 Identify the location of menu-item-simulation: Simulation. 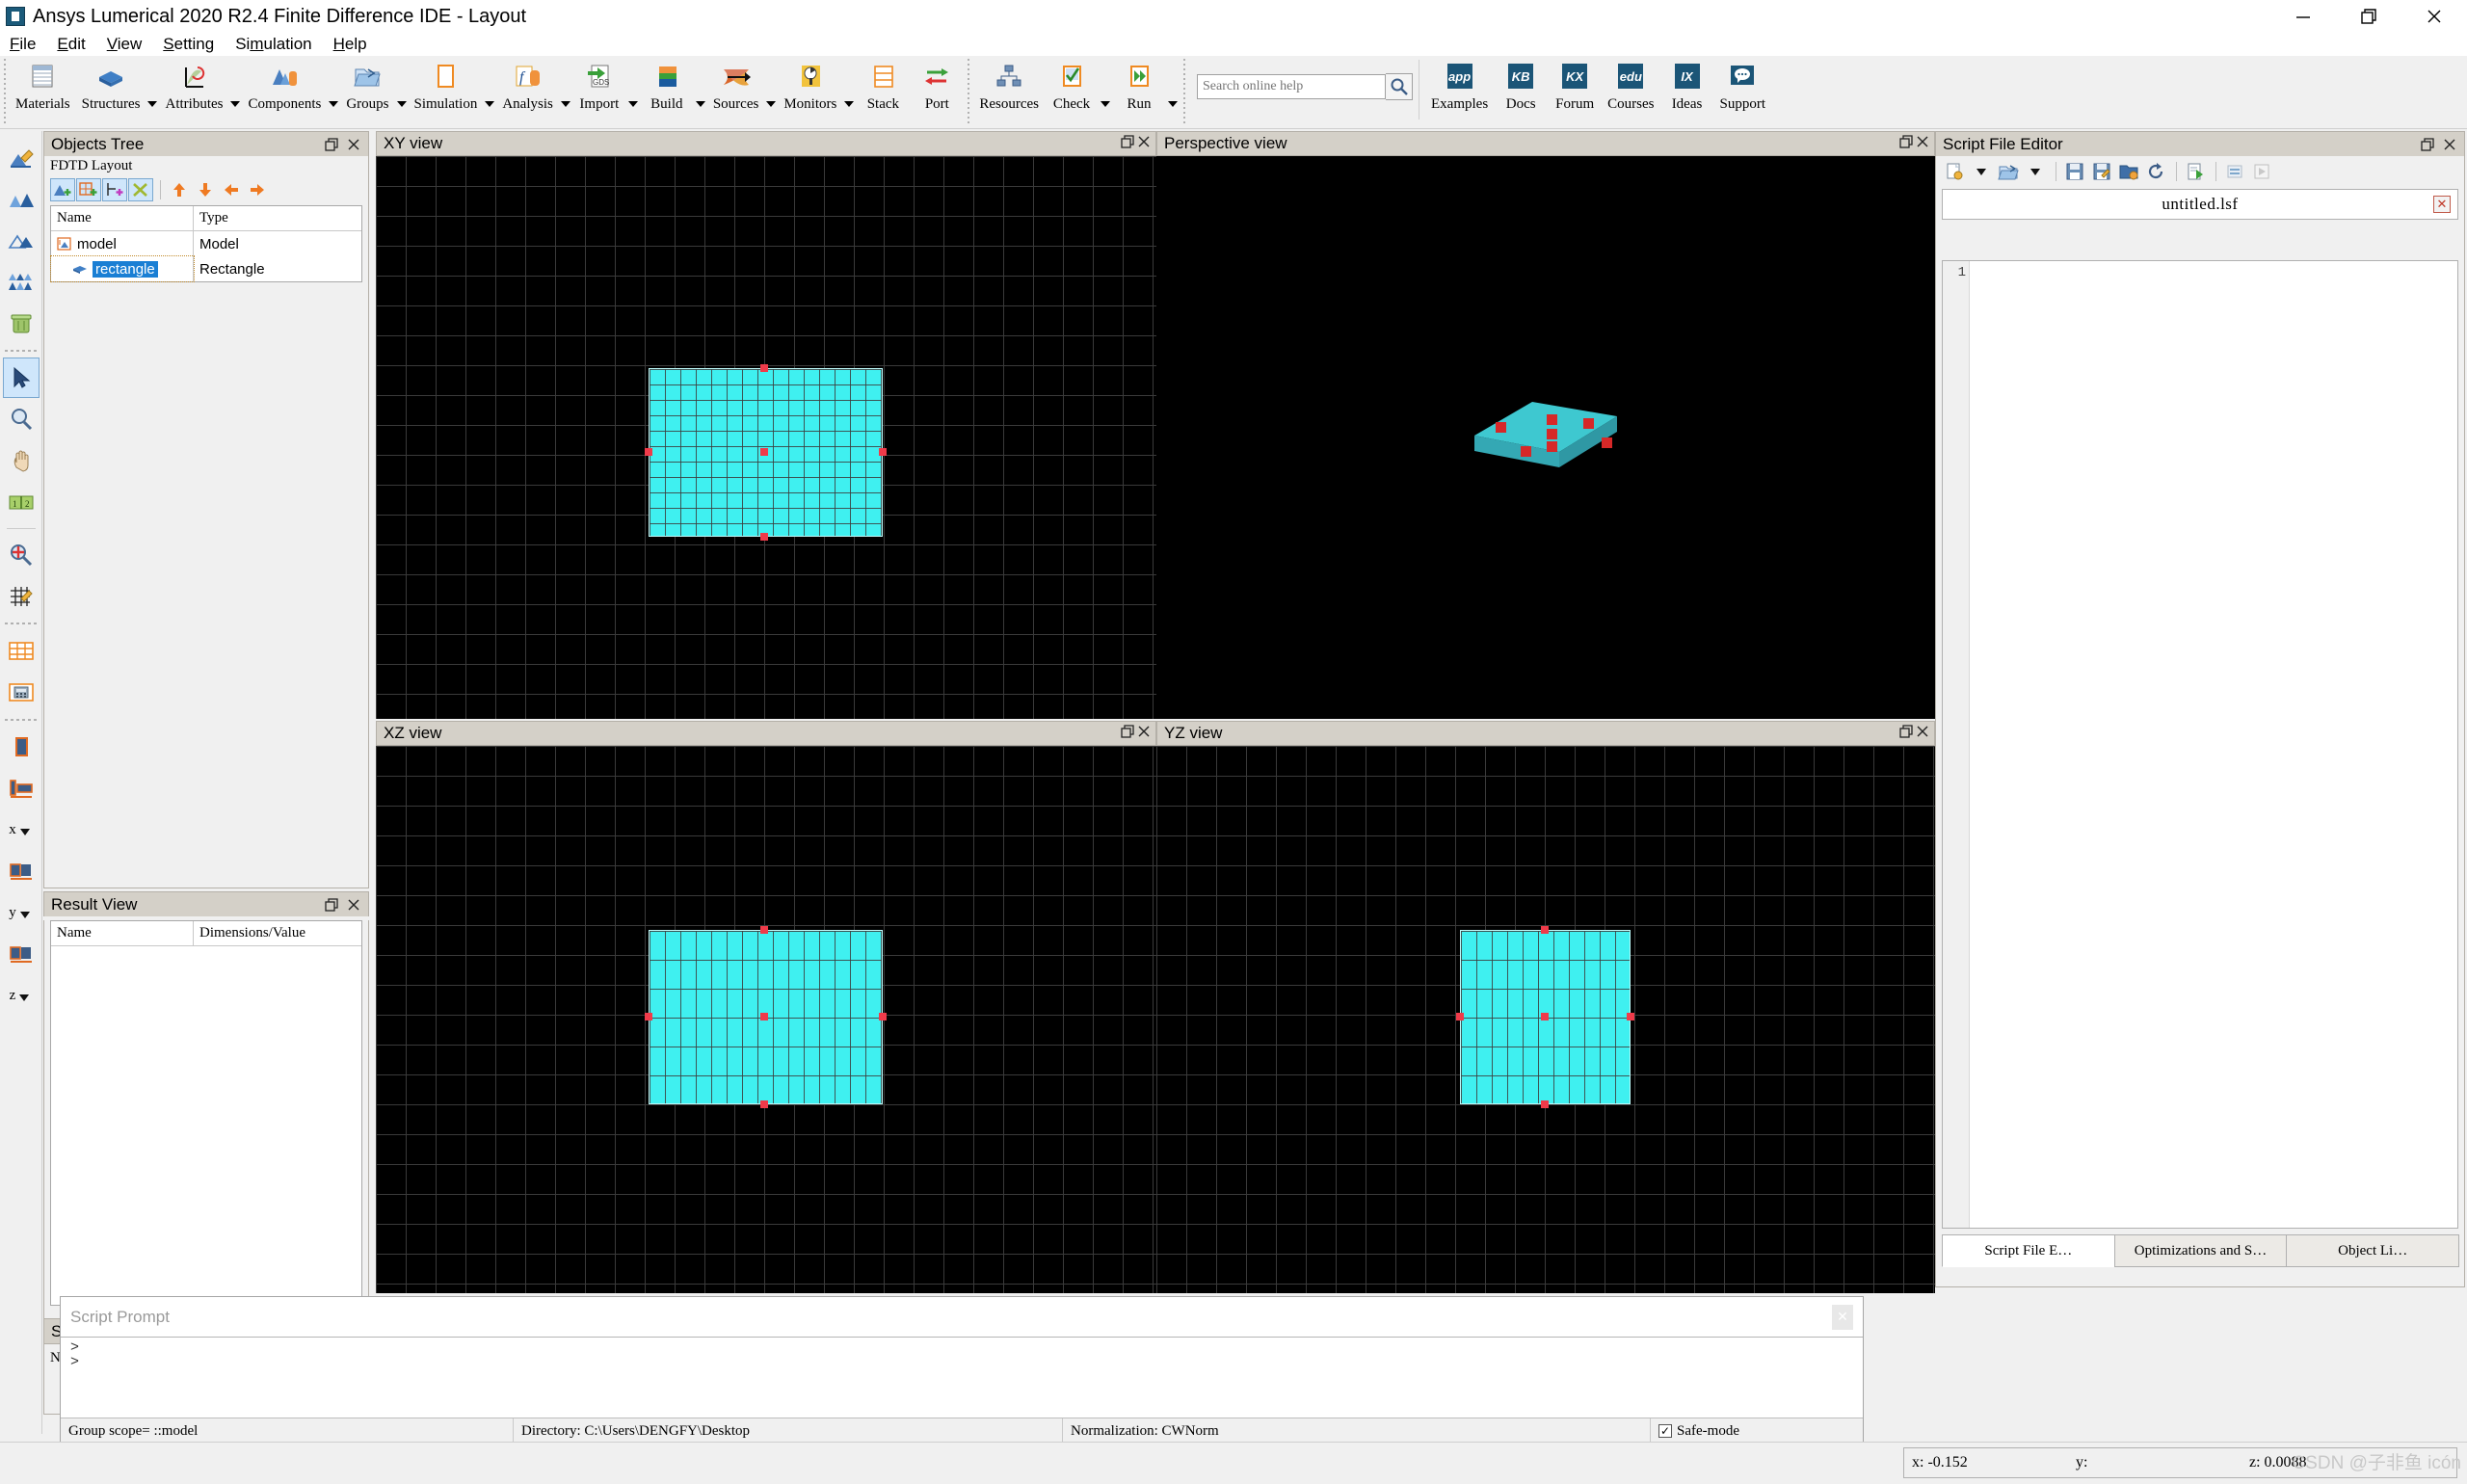
(273, 44).